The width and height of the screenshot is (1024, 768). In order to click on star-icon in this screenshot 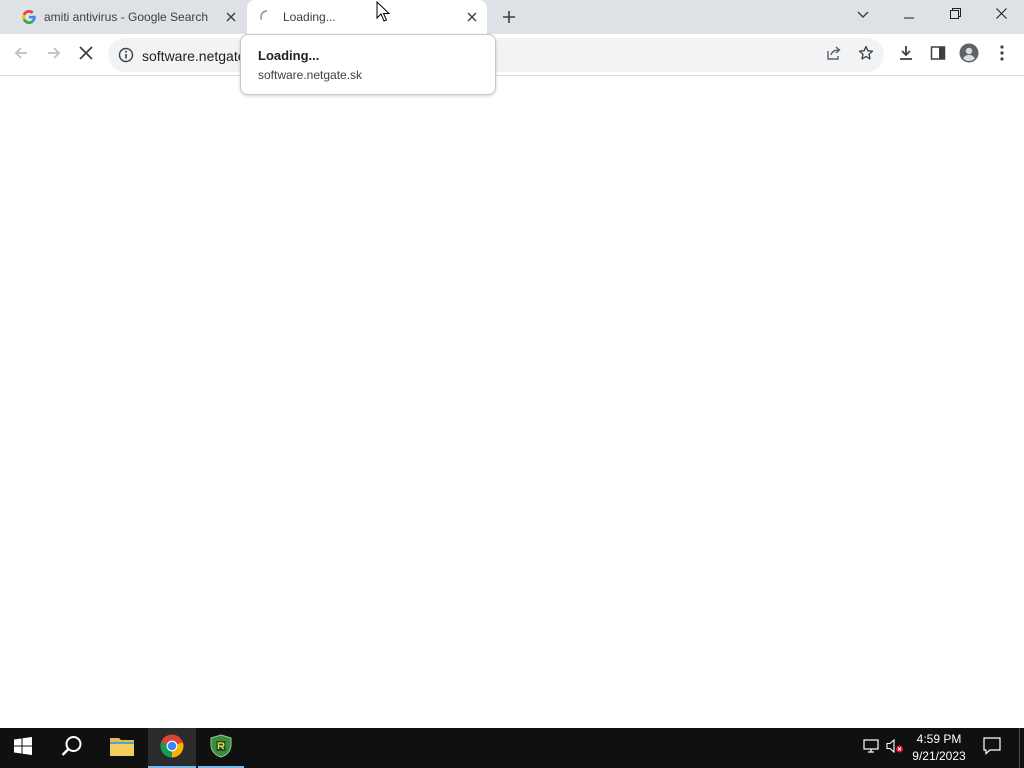, I will do `click(866, 55)`.